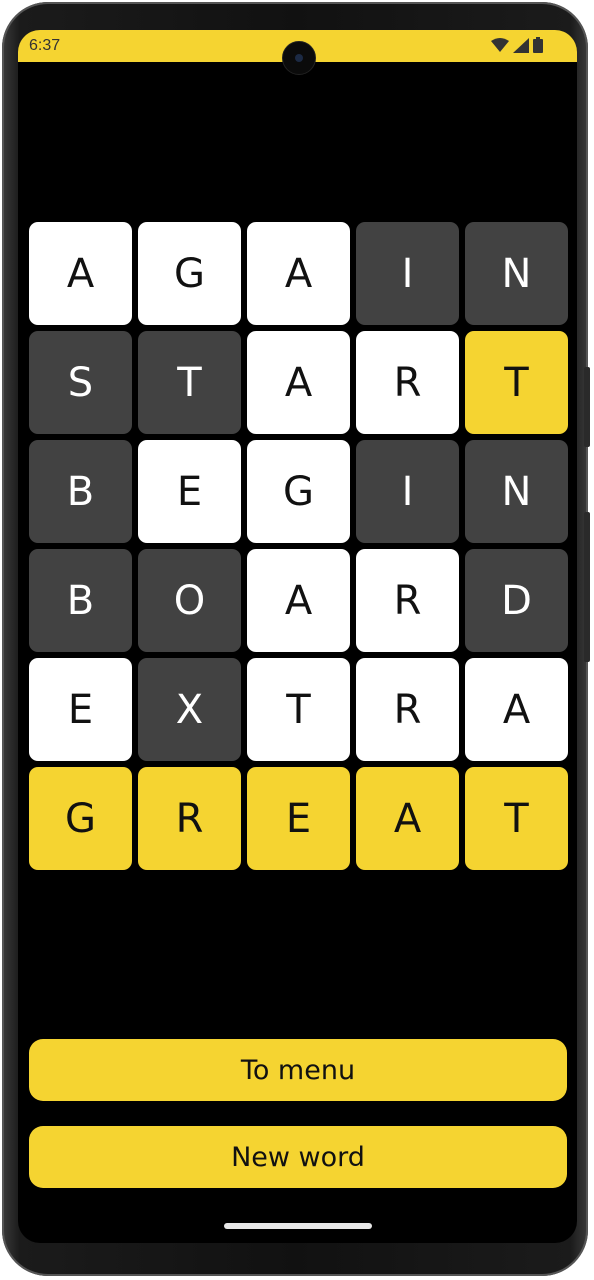 The image size is (594, 1280). What do you see at coordinates (189, 709) in the screenshot?
I see `letter-tile: X` at bounding box center [189, 709].